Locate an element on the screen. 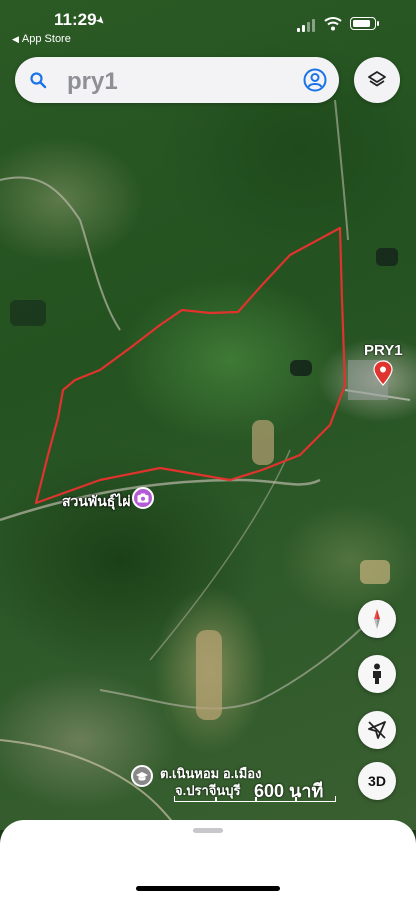  camera-icon is located at coordinates (143, 498).